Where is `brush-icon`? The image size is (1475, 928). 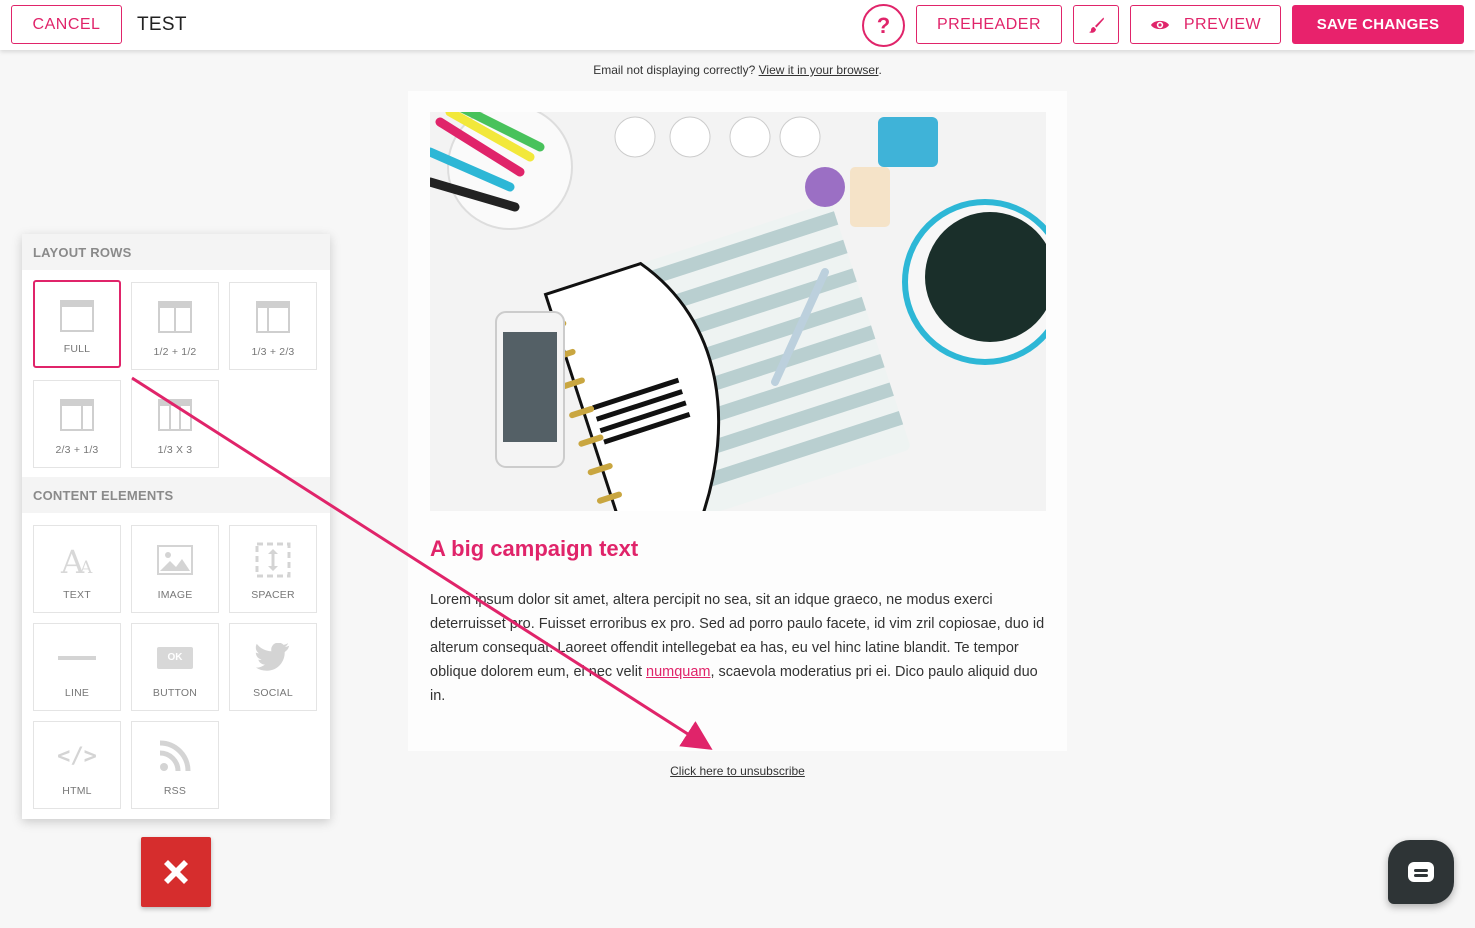 brush-icon is located at coordinates (1096, 25).